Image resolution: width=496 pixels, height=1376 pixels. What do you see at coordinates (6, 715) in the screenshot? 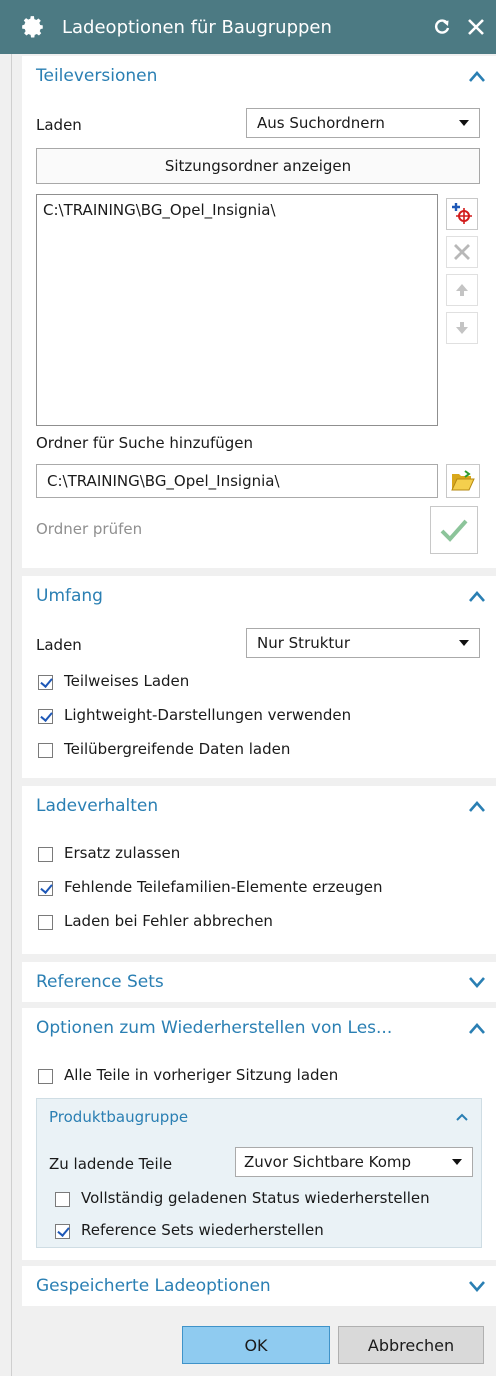
I see `dialog-border` at bounding box center [6, 715].